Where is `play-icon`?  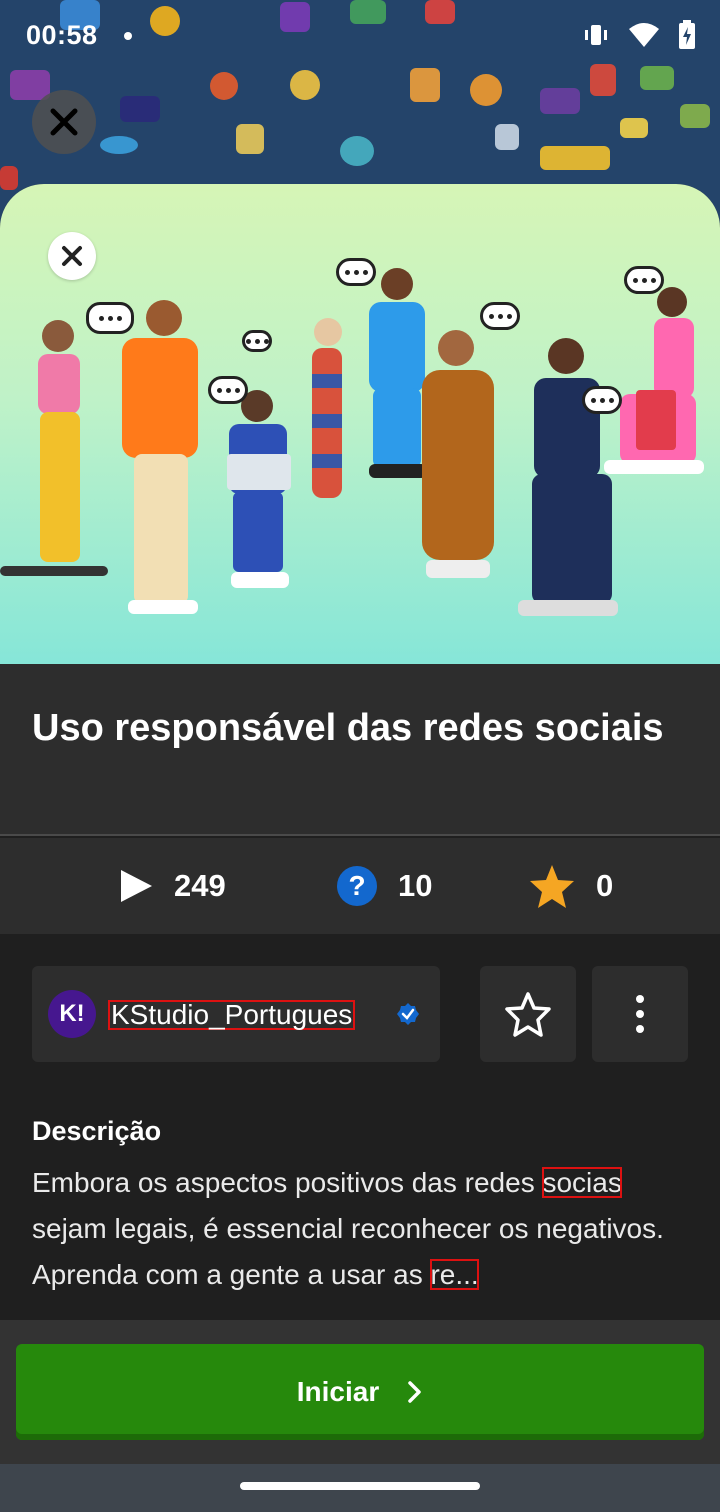 play-icon is located at coordinates (136, 886).